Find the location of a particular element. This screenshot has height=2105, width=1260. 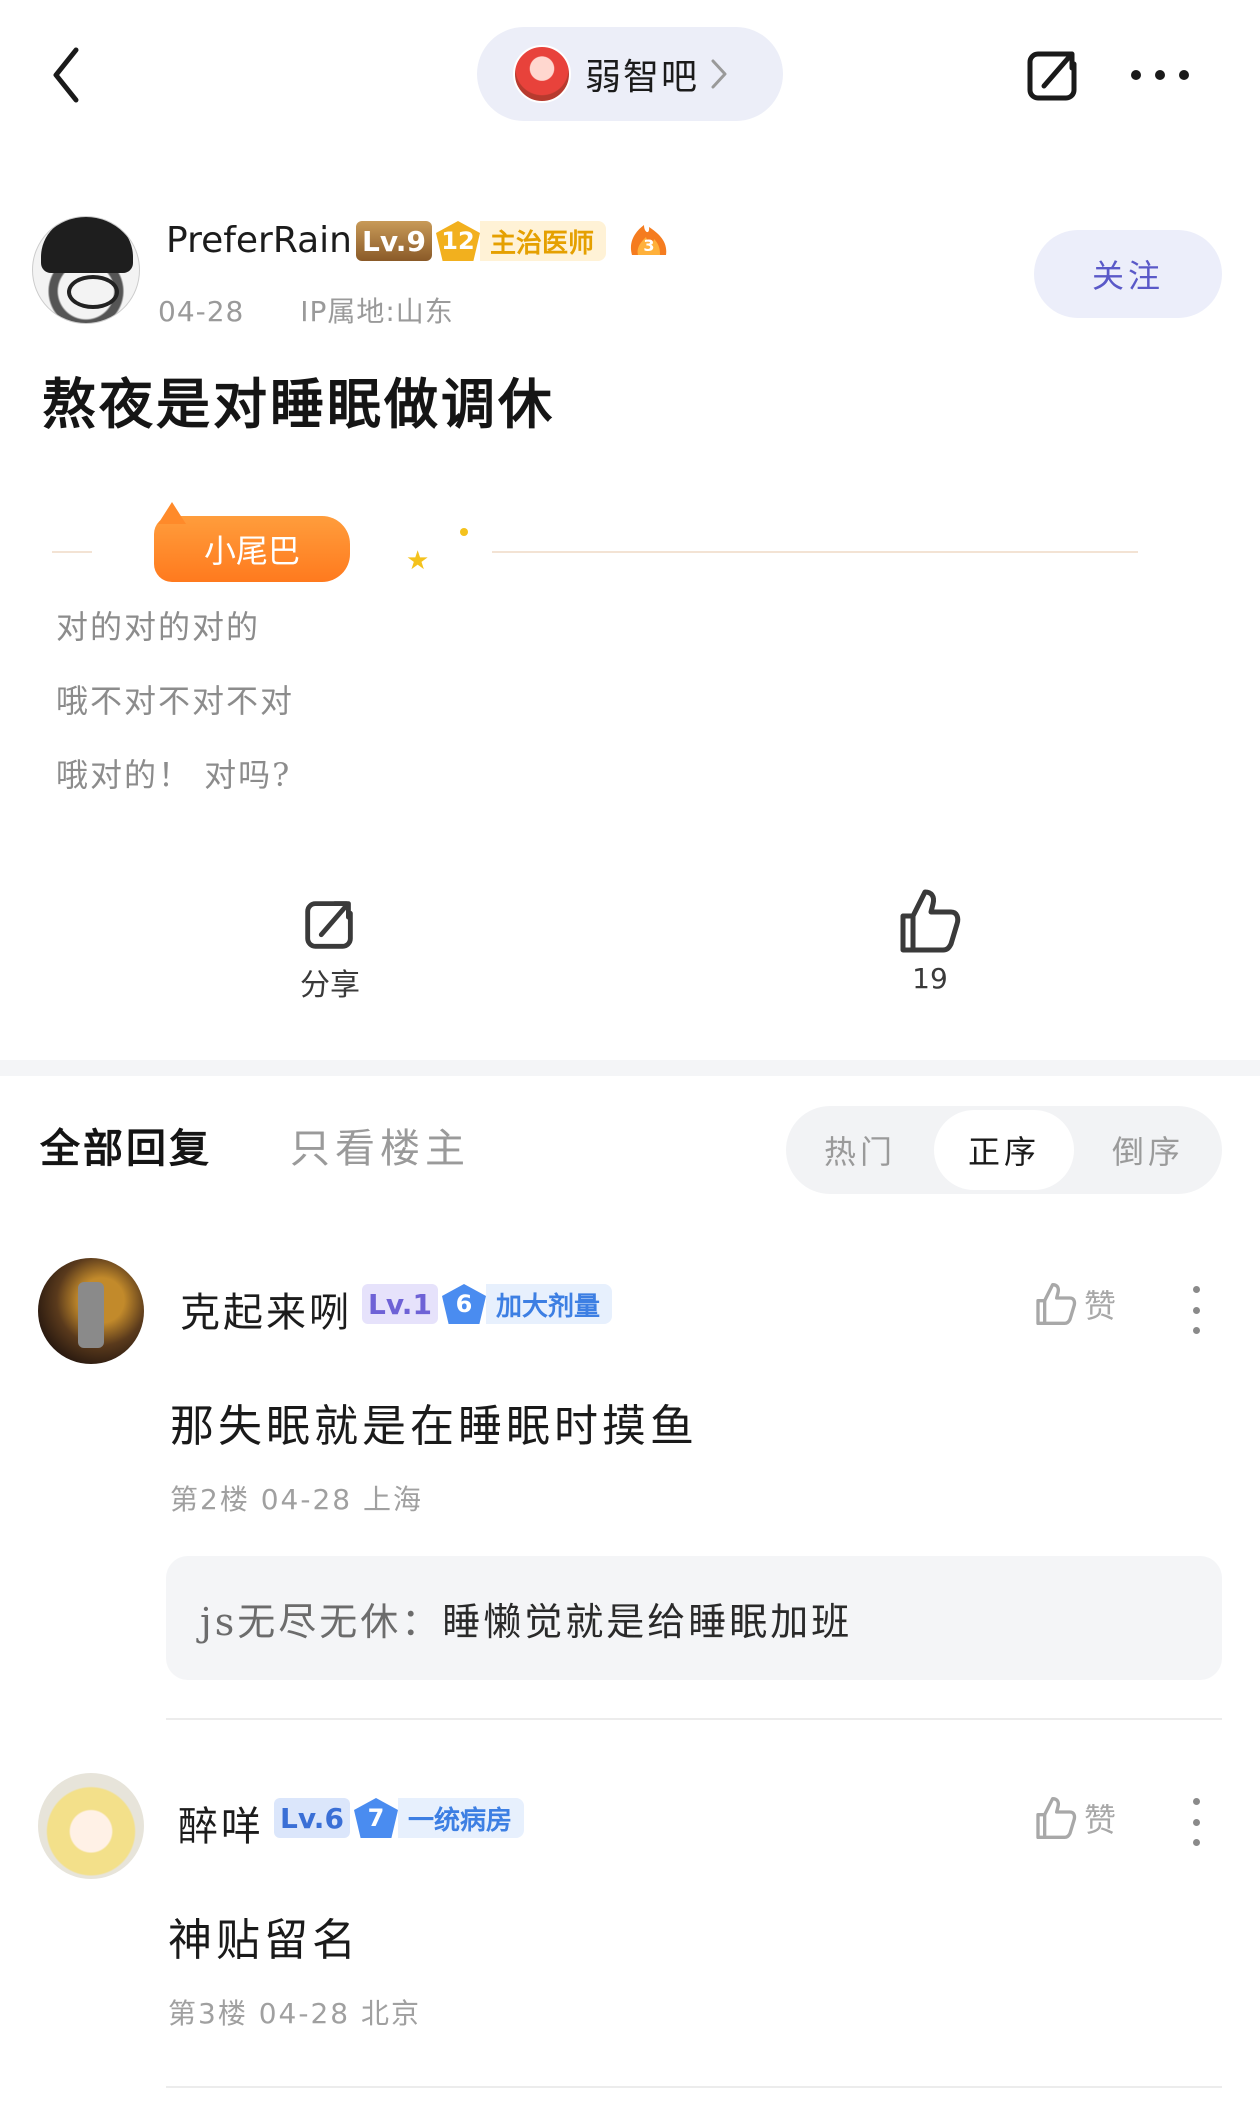

title-badge: 6 加大剂量 is located at coordinates (527, 1304).